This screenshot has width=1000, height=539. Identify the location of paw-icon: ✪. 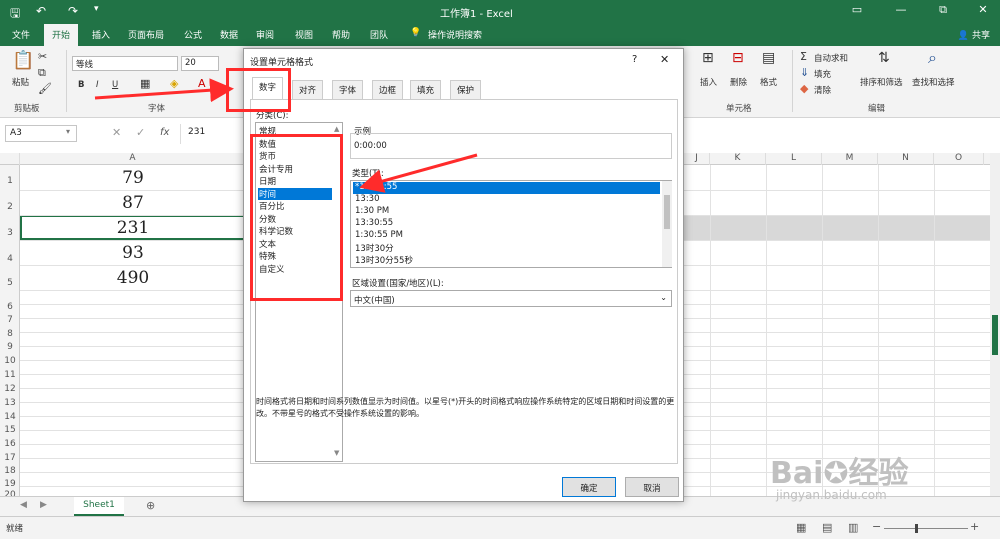
(836, 473).